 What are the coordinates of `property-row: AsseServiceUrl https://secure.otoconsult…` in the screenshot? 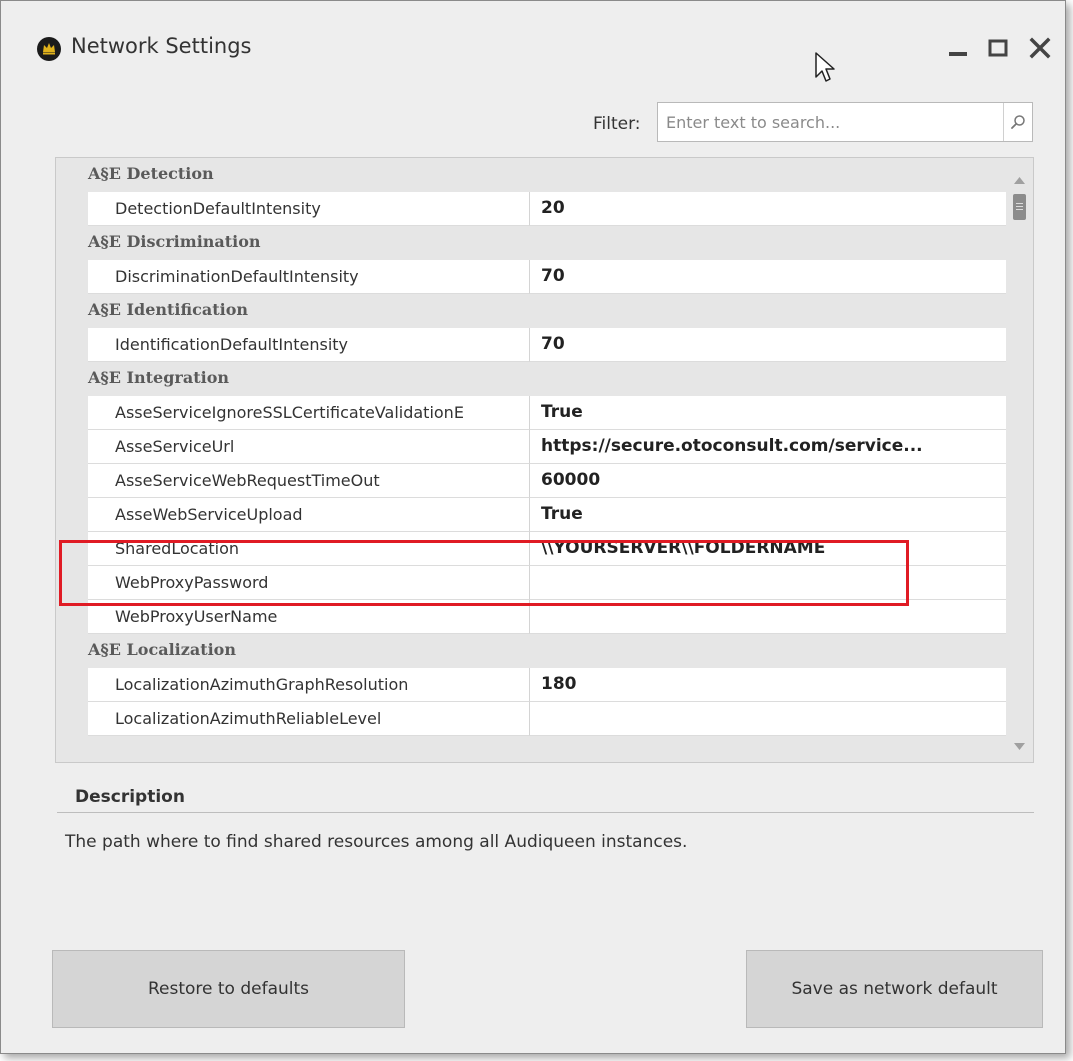 It's located at (532, 447).